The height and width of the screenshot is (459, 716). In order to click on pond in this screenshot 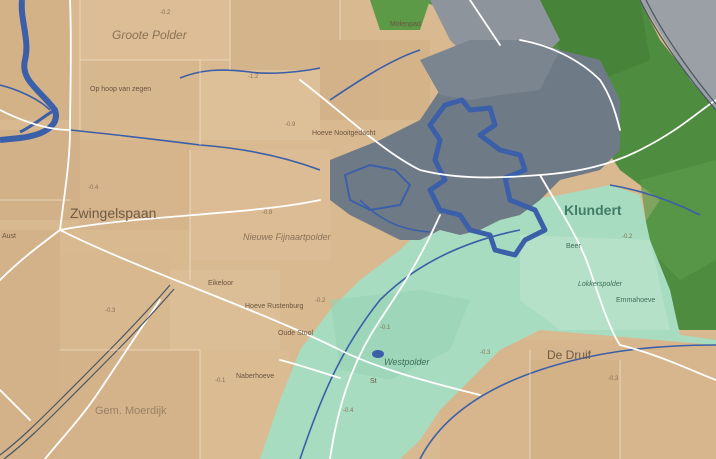, I will do `click(378, 354)`.